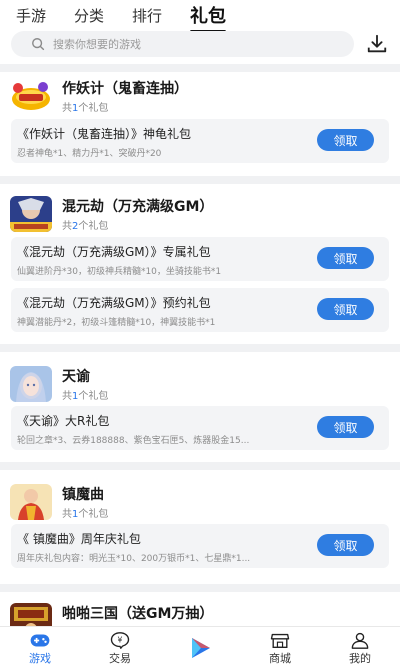 Image resolution: width=400 pixels, height=666 pixels. Describe the element at coordinates (40, 640) in the screenshot. I see `gamepad-icon` at that location.